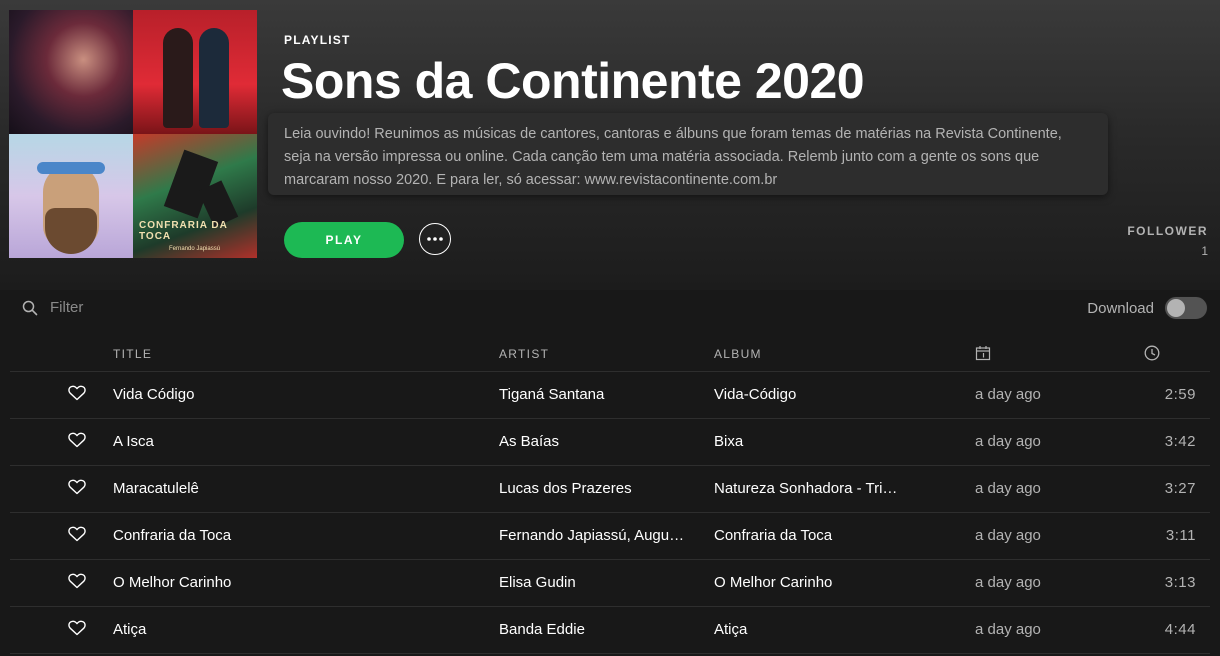 Image resolution: width=1220 pixels, height=656 pixels. What do you see at coordinates (298, 394) in the screenshot?
I see `track-title: Vida Código` at bounding box center [298, 394].